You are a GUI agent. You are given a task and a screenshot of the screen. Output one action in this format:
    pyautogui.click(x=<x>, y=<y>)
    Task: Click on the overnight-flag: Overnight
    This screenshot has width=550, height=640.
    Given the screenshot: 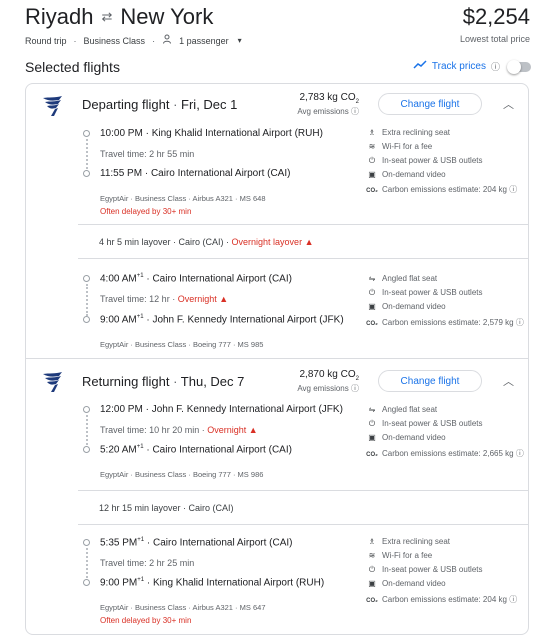 What is the action you would take?
    pyautogui.click(x=197, y=299)
    